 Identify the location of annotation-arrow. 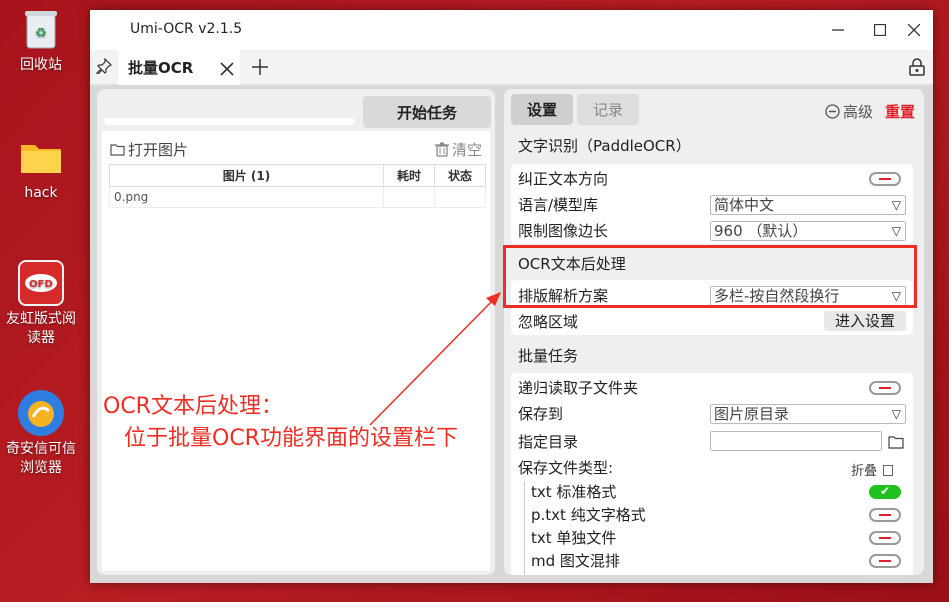
(435, 359).